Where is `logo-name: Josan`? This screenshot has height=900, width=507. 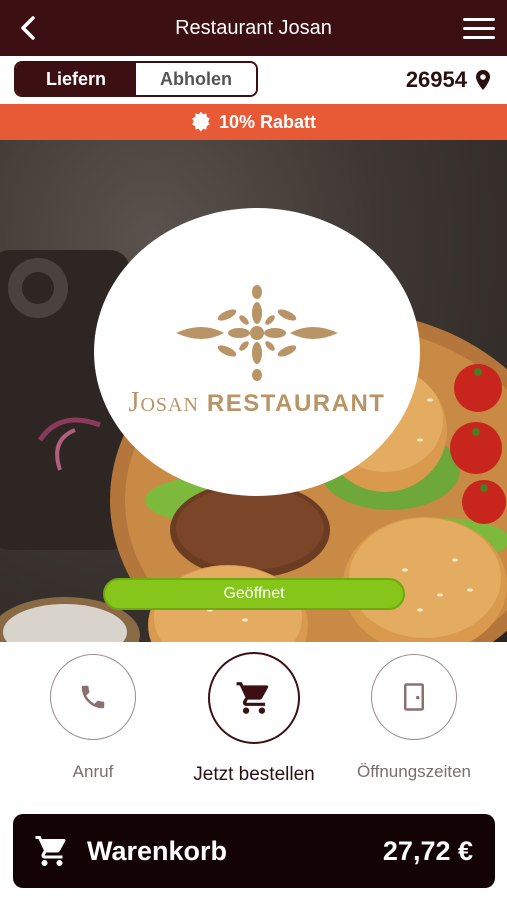
logo-name: Josan is located at coordinates (163, 402).